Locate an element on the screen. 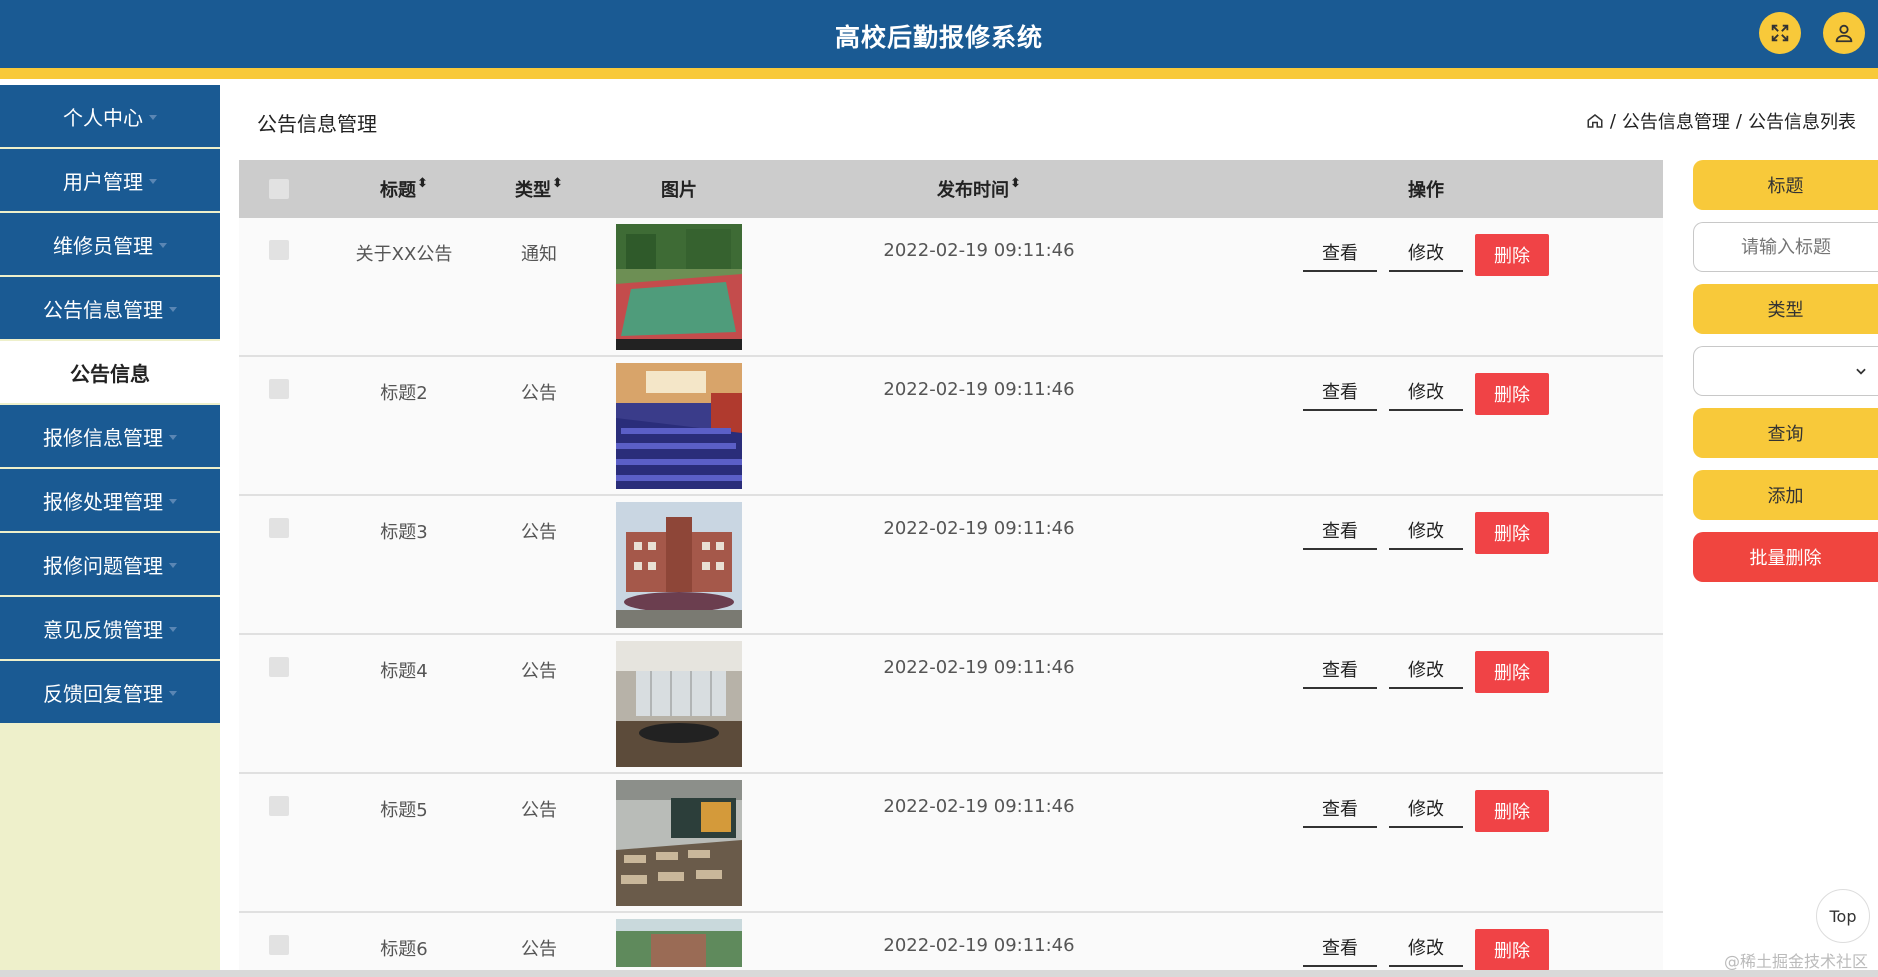 The height and width of the screenshot is (977, 1878). sidebar-item-profile: 个人中心 is located at coordinates (110, 116).